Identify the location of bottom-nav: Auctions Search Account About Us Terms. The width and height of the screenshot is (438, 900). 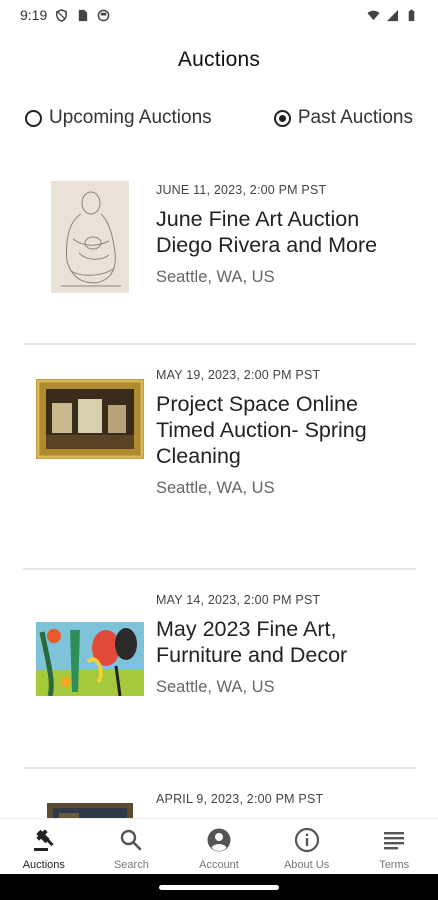
(219, 846).